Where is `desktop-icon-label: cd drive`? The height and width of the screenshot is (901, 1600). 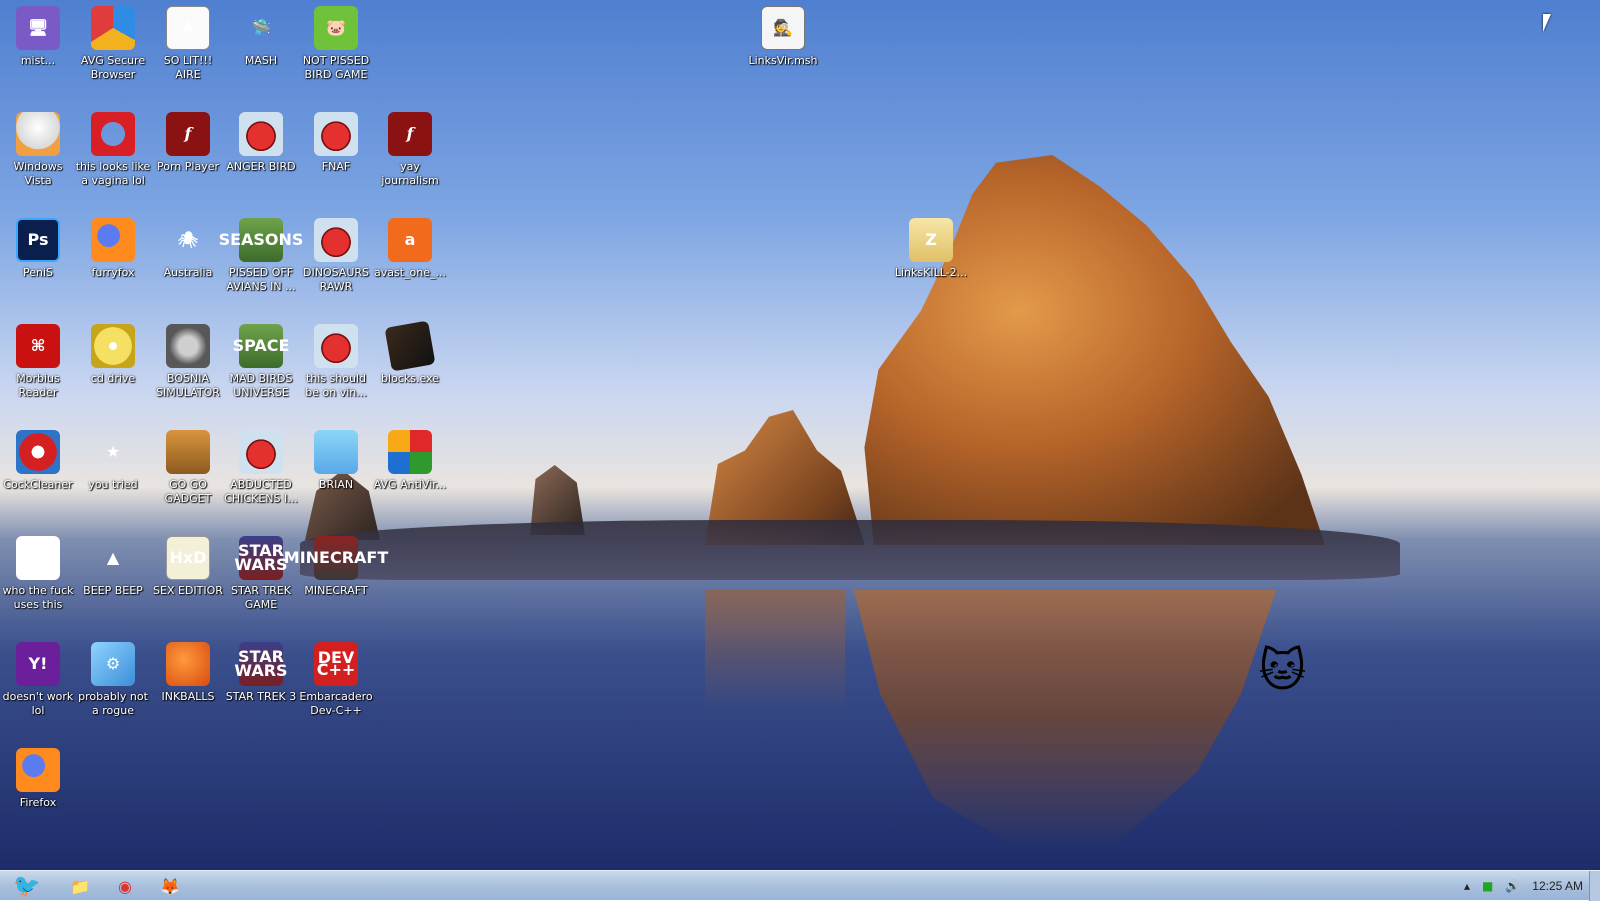 desktop-icon-label: cd drive is located at coordinates (113, 378).